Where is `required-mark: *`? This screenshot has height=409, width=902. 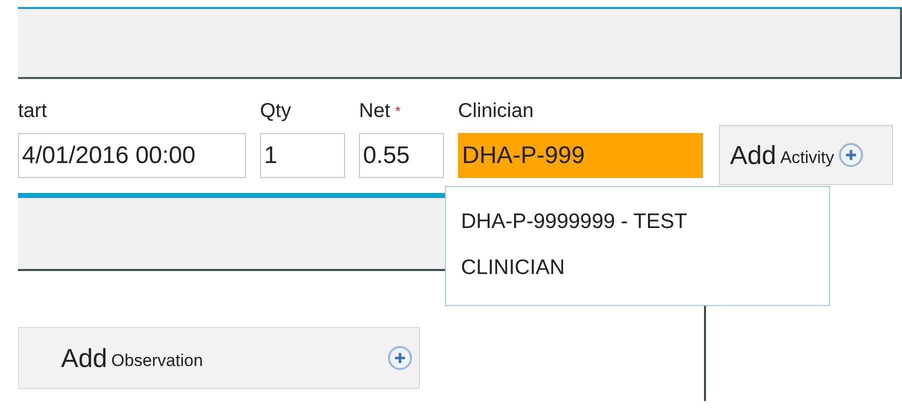
required-mark: * is located at coordinates (398, 111).